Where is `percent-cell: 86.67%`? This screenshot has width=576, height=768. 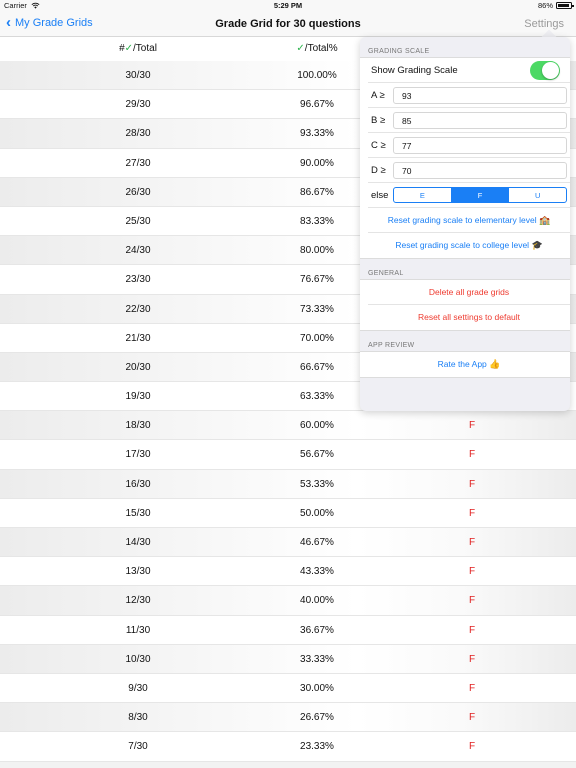 percent-cell: 86.67% is located at coordinates (317, 192).